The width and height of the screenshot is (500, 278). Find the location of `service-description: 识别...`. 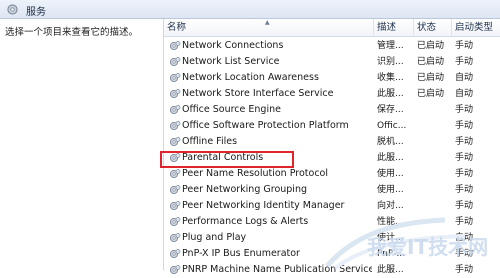

service-description: 识别... is located at coordinates (390, 62).